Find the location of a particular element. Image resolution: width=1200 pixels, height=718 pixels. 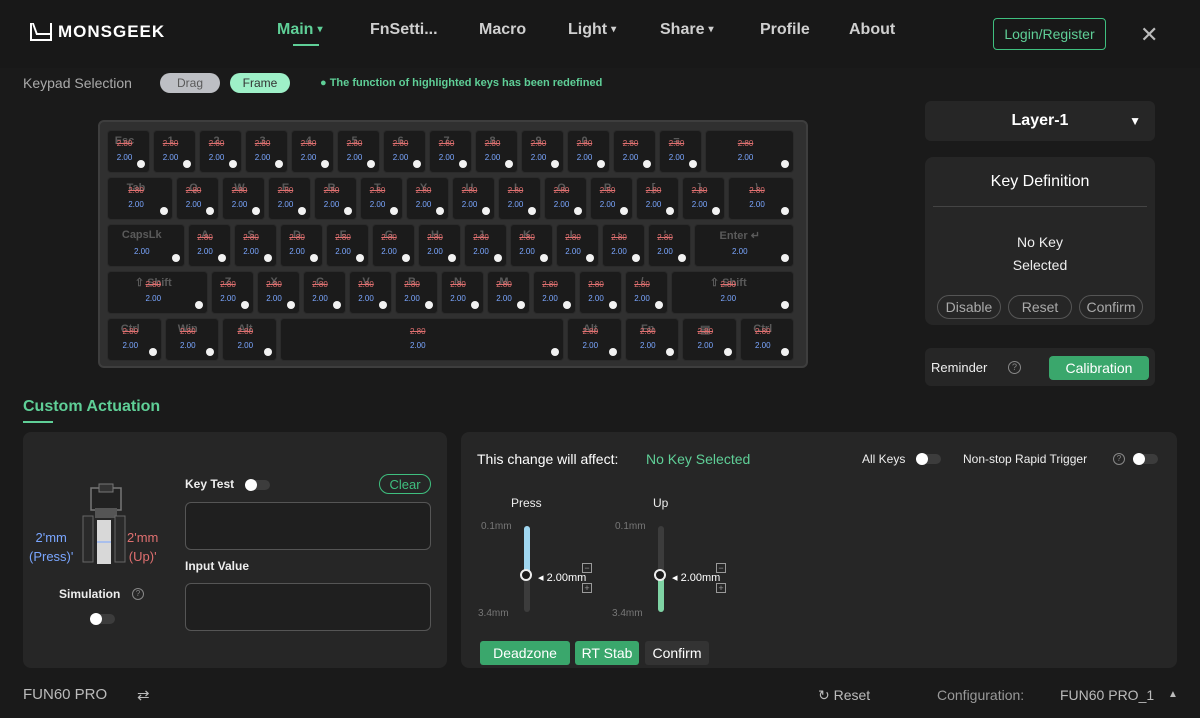

calibration-button: Calibration is located at coordinates (1099, 368).